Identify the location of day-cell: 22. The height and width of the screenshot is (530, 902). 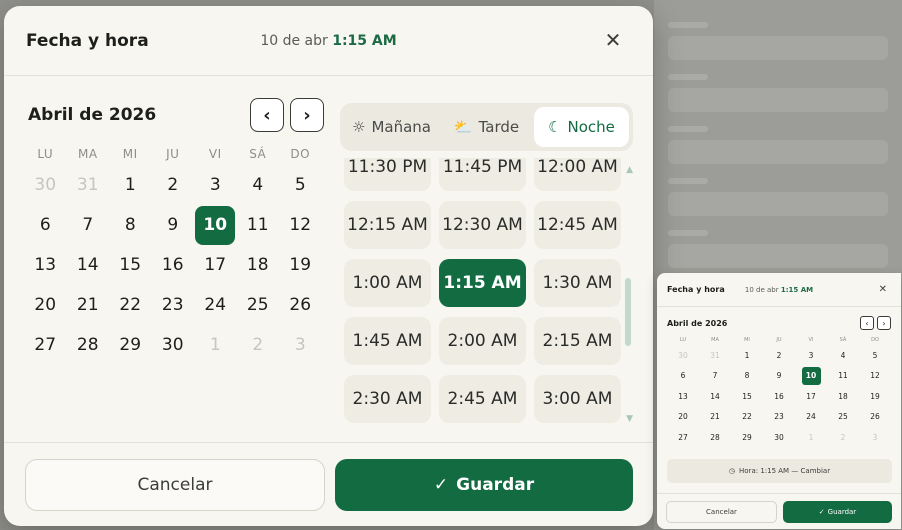
(130, 305).